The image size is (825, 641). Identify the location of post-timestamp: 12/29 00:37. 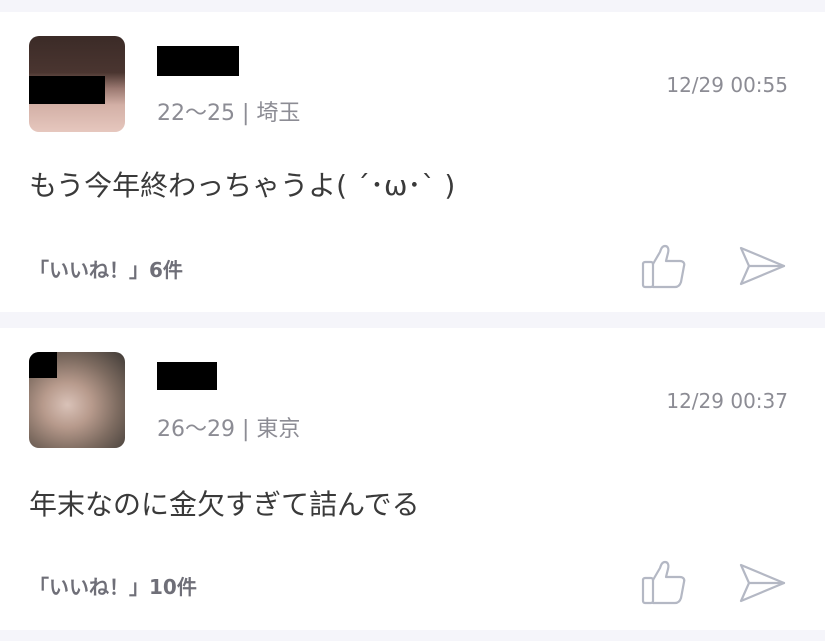
(727, 401).